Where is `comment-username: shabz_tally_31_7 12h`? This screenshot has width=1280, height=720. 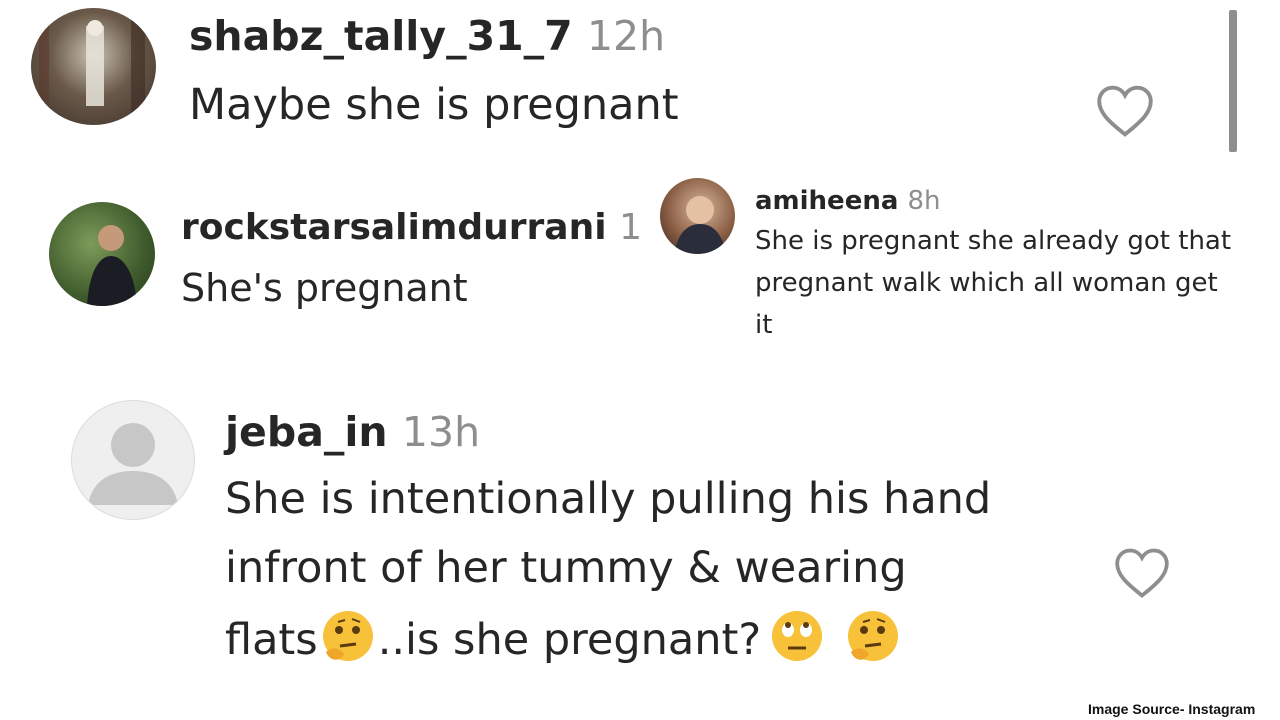
comment-username: shabz_tally_31_7 12h is located at coordinates (427, 36).